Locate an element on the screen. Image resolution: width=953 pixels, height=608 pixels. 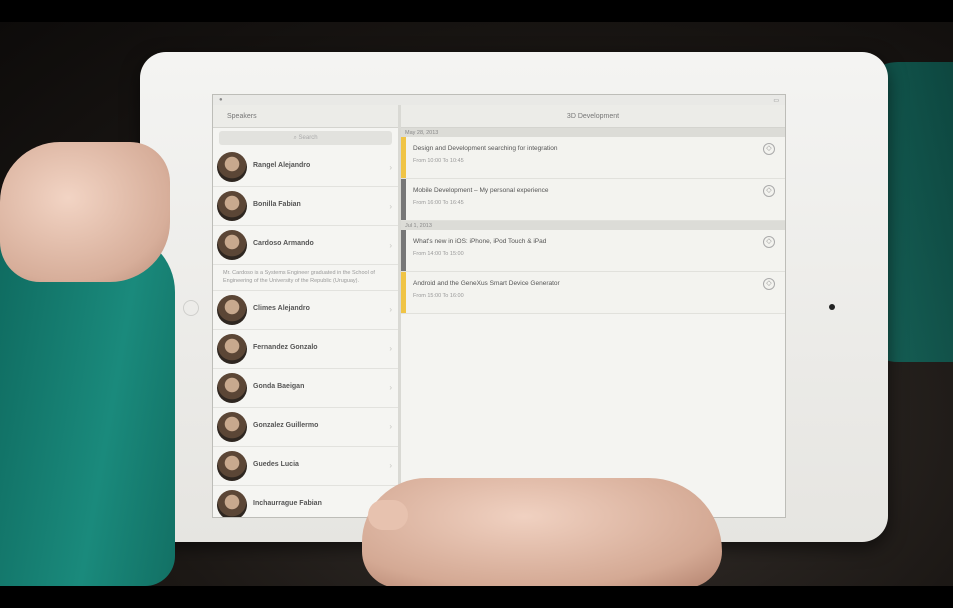
session-time: From 10:00 To 10:45 is located at coordinates (438, 161).